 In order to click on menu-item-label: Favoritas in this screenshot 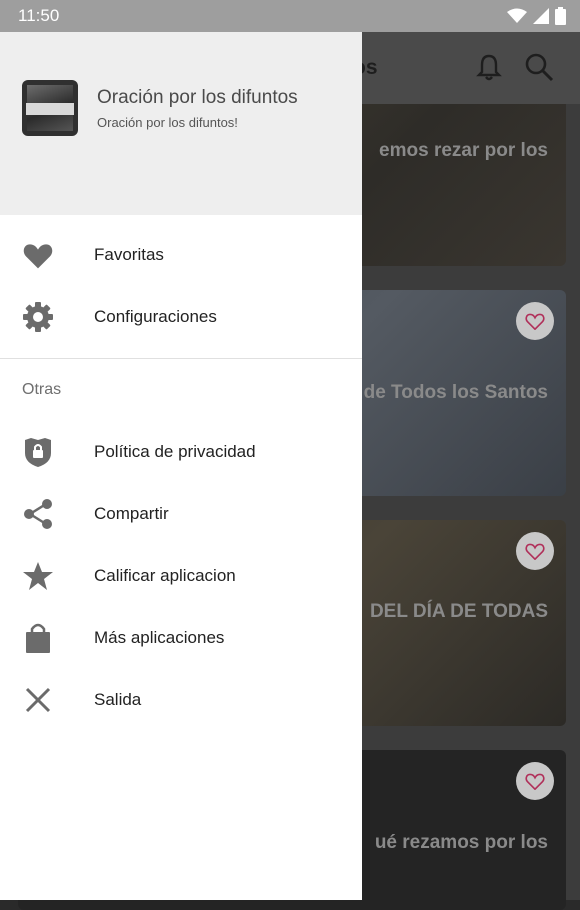, I will do `click(129, 254)`.